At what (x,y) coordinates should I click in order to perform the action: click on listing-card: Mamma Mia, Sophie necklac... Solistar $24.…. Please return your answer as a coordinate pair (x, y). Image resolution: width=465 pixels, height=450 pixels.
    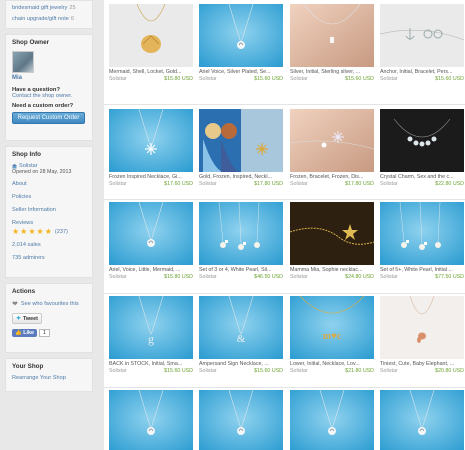
    Looking at the image, I should click on (332, 241).